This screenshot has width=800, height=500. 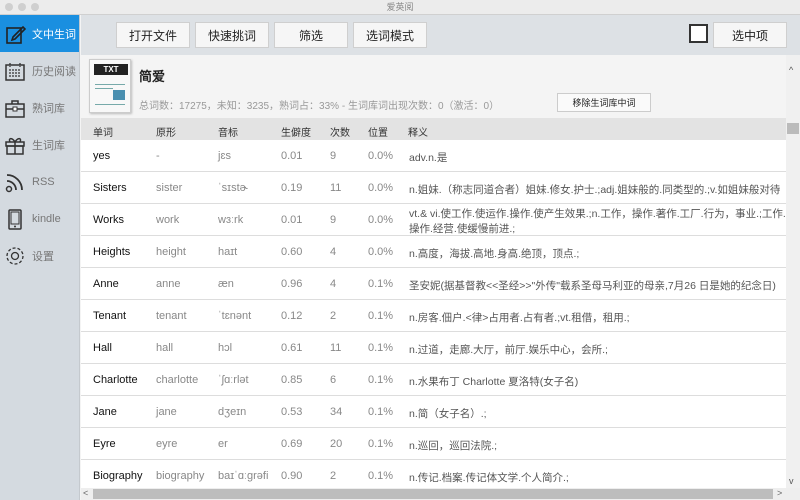 I want to click on word-cell: Biography, so click(x=118, y=476).